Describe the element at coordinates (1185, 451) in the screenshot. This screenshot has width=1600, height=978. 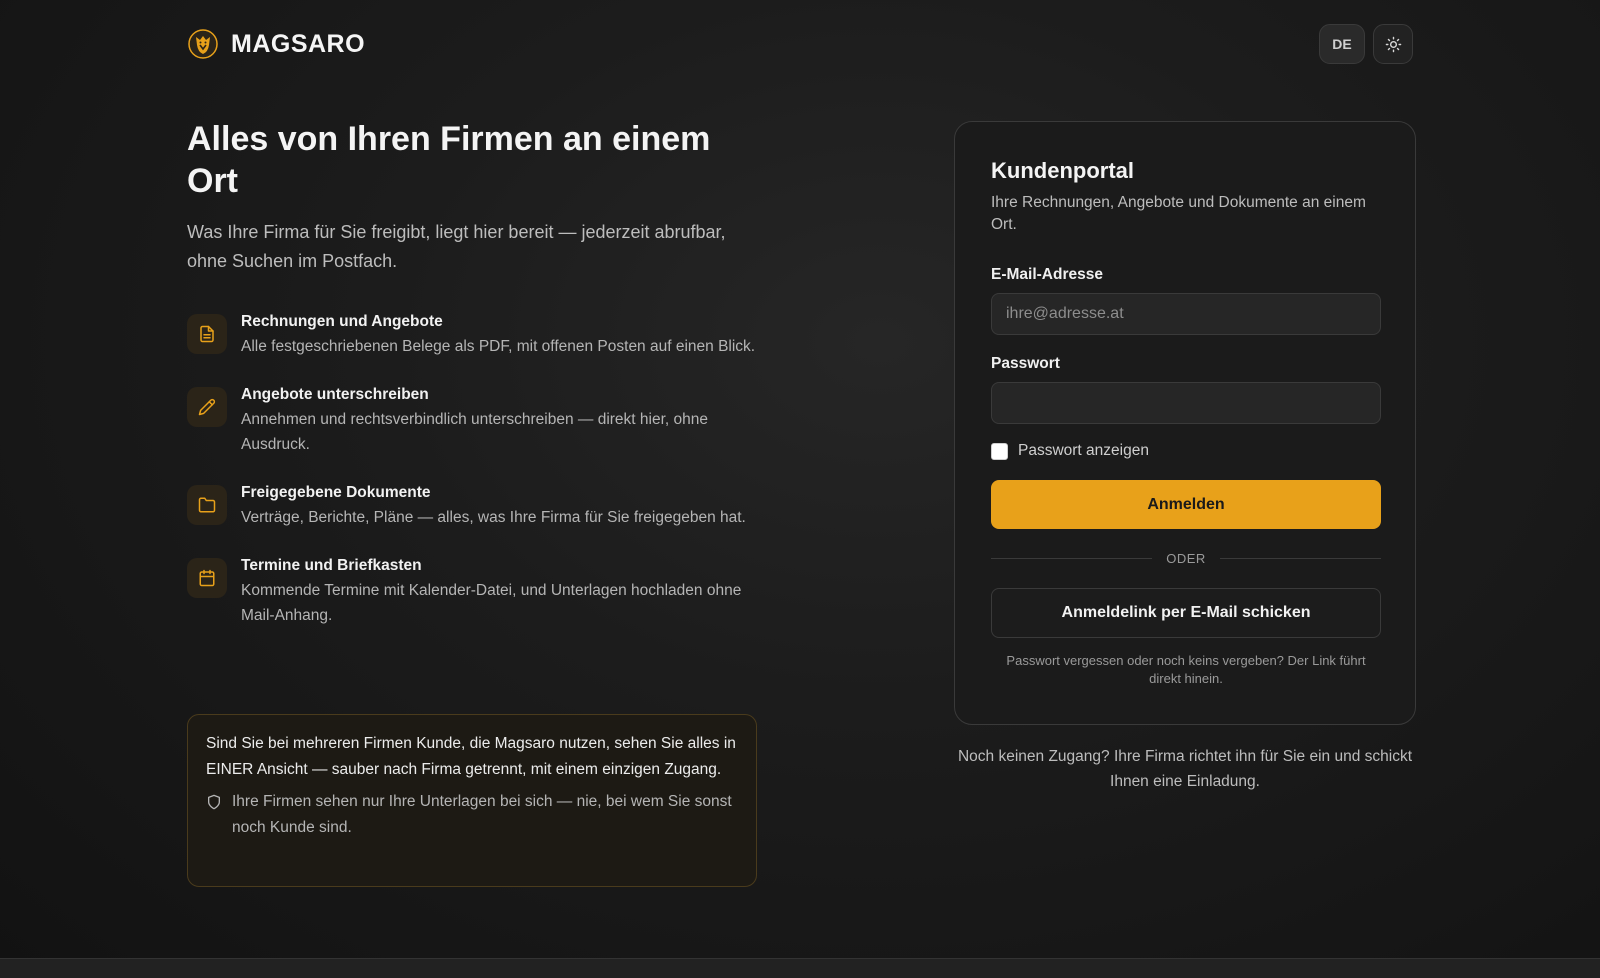
I see `show-password-row: Passwort anzeigen` at that location.